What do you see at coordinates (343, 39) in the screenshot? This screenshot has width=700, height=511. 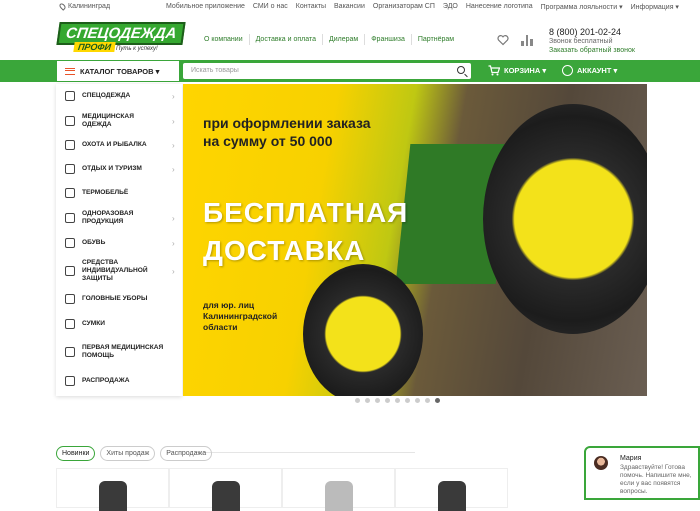 I see `nav-dealers: Дилерам` at bounding box center [343, 39].